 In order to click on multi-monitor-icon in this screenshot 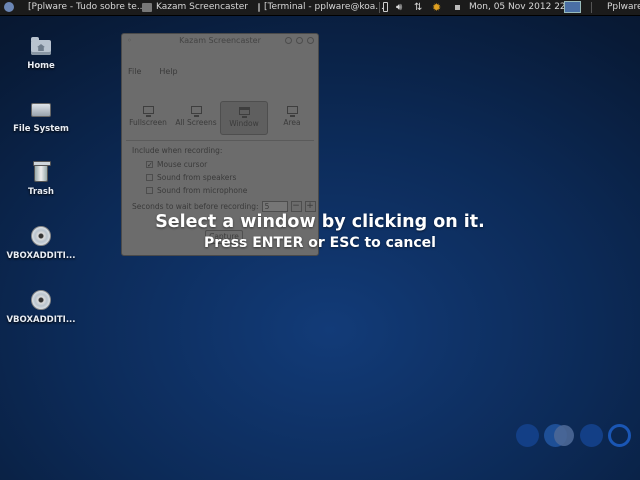, I will do `click(196, 111)`.